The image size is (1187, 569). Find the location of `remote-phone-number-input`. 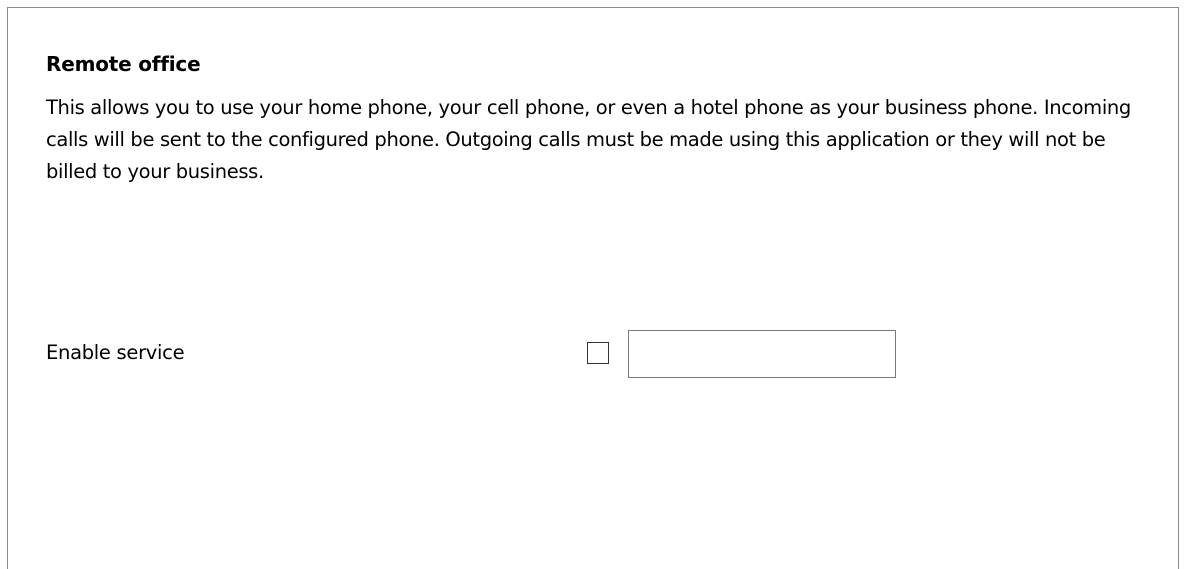

remote-phone-number-input is located at coordinates (762, 354).